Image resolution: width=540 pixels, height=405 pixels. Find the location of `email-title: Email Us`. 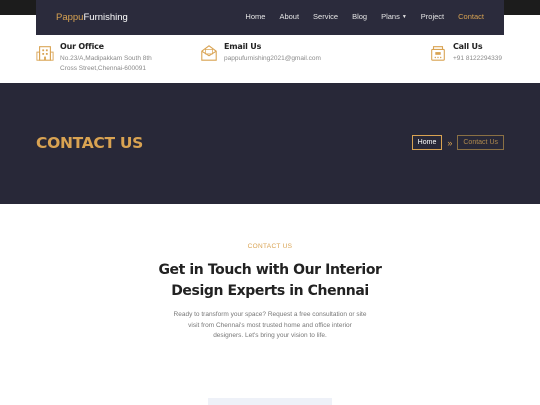

email-title: Email Us is located at coordinates (243, 46).